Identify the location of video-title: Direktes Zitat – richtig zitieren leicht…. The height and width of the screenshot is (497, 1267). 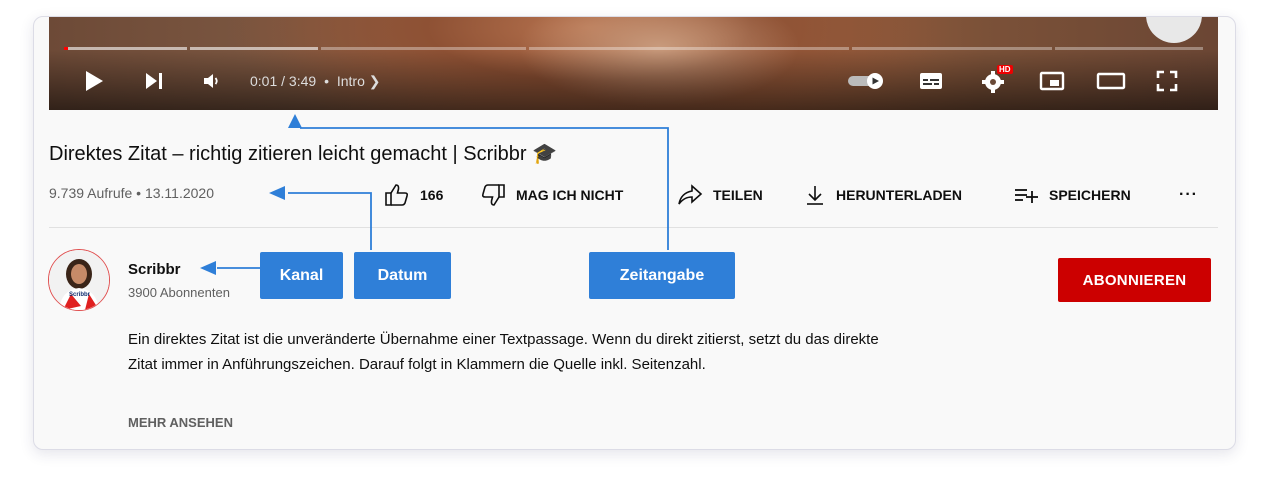
(303, 154).